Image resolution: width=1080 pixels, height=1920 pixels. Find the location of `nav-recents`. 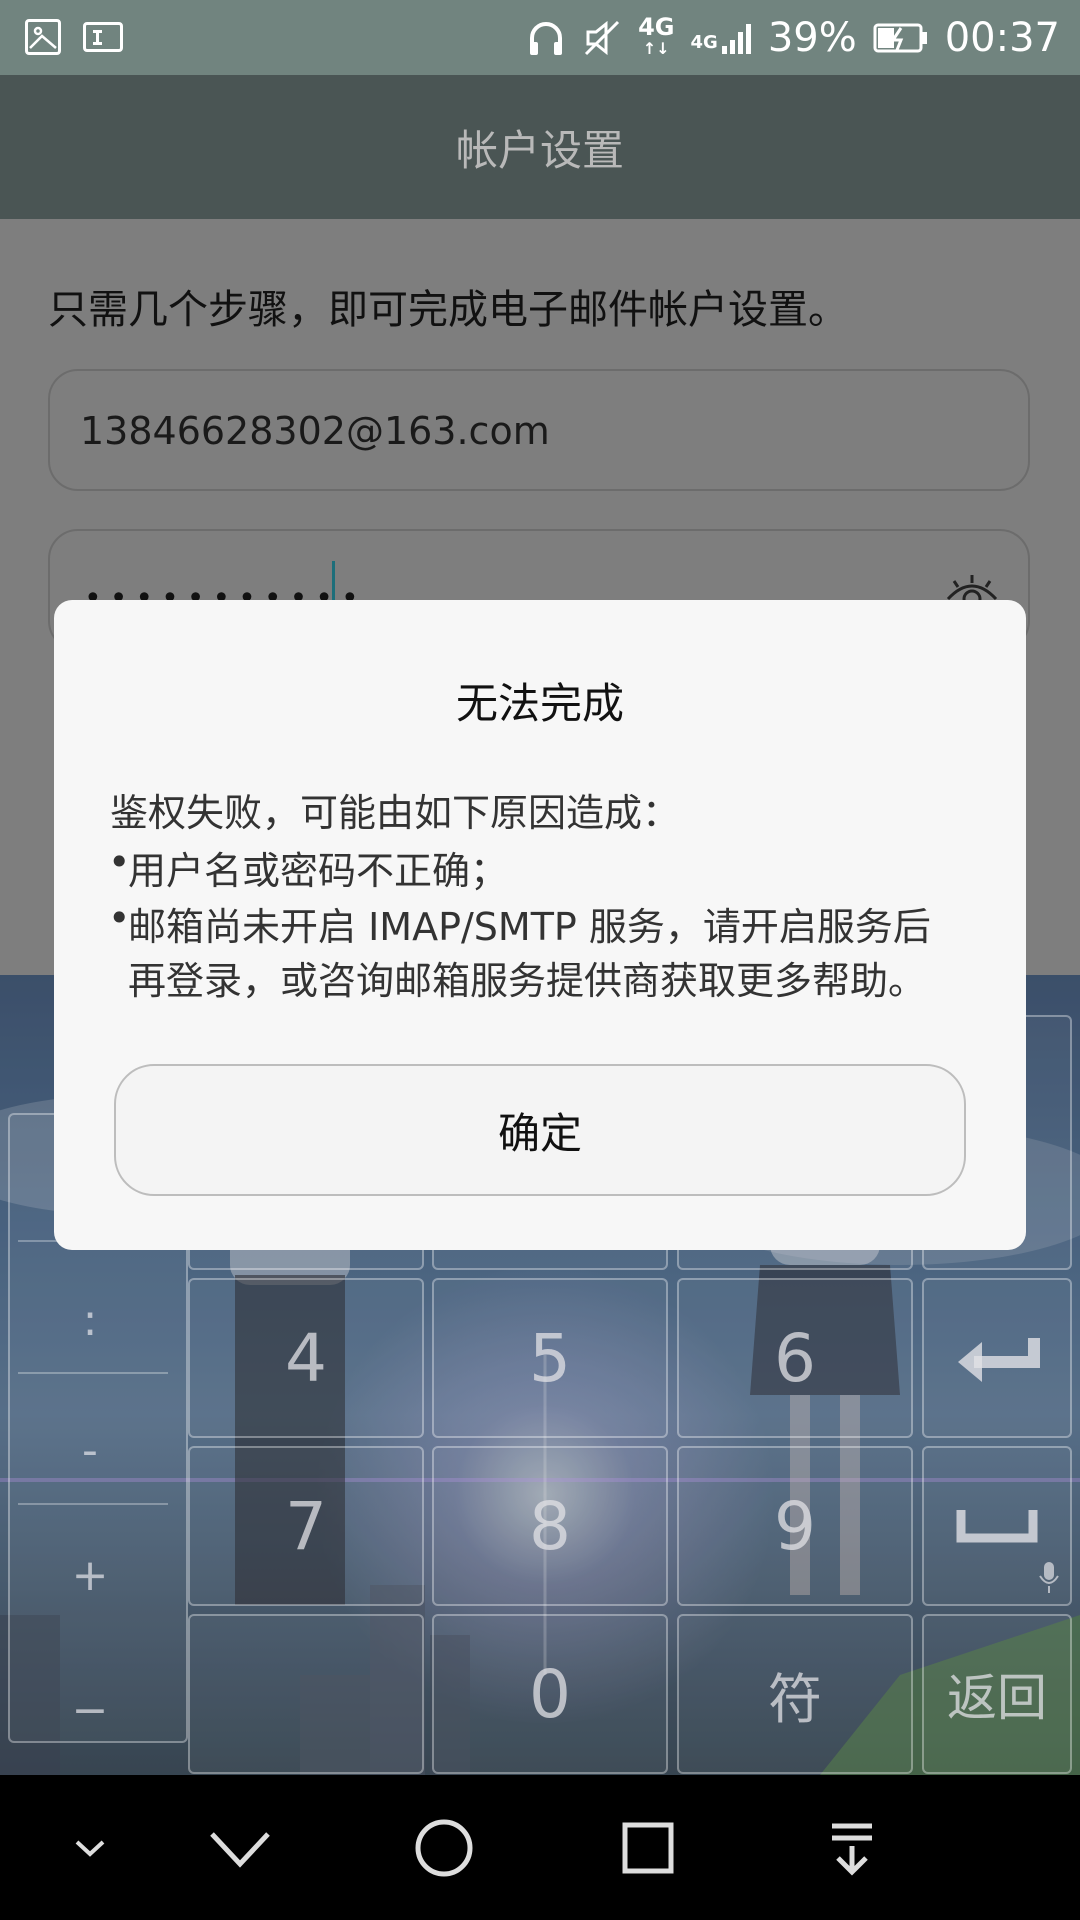

nav-recents is located at coordinates (648, 1847).